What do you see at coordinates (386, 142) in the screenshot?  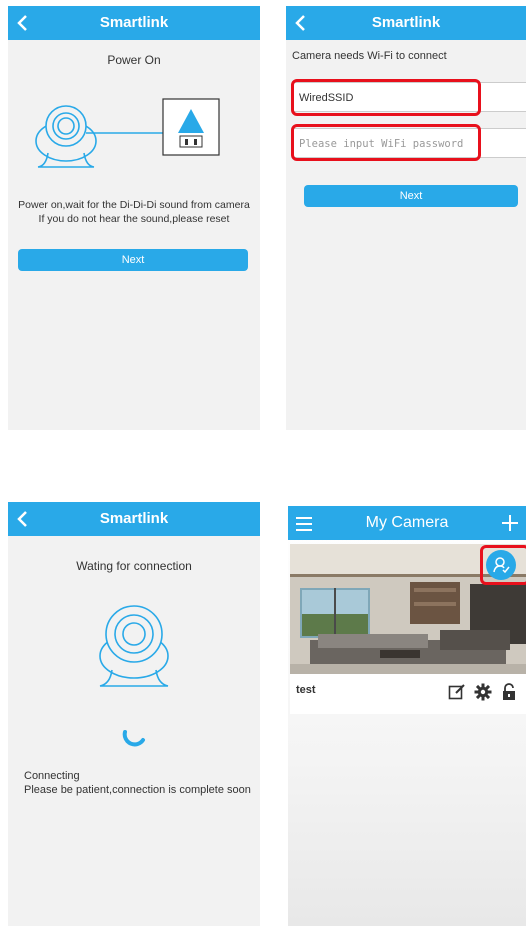 I see `password-highlight` at bounding box center [386, 142].